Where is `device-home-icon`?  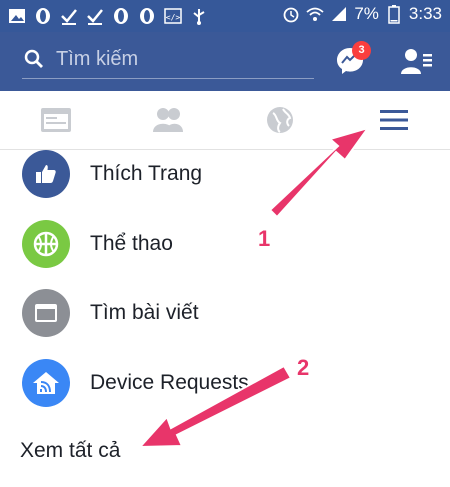 device-home-icon is located at coordinates (46, 383).